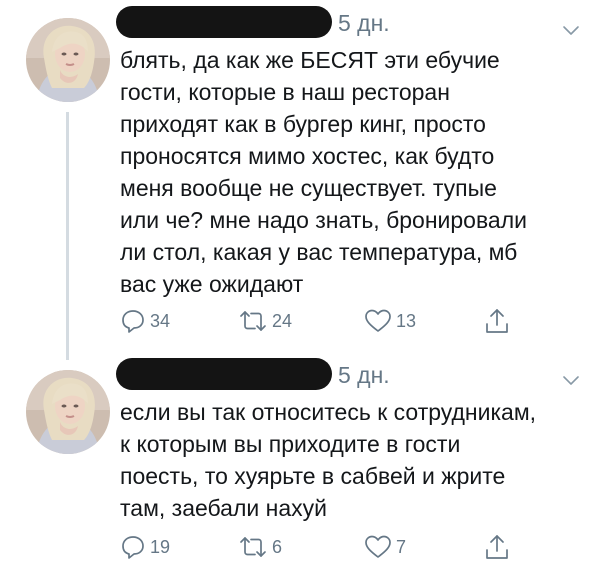 The image size is (604, 567). Describe the element at coordinates (406, 320) in the screenshot. I see `like-count: 13` at that location.